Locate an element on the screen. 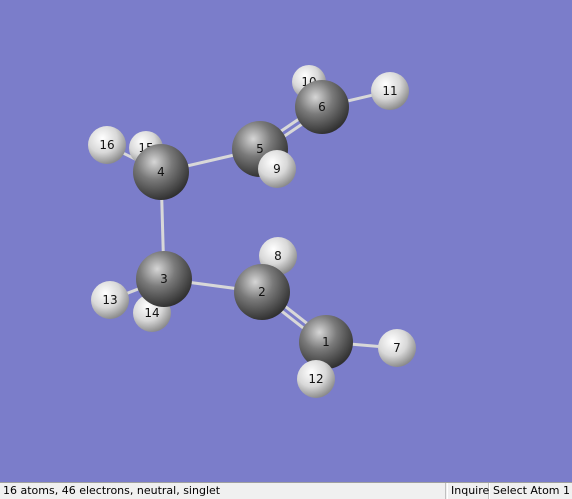  atom-11: 11 is located at coordinates (390, 91).